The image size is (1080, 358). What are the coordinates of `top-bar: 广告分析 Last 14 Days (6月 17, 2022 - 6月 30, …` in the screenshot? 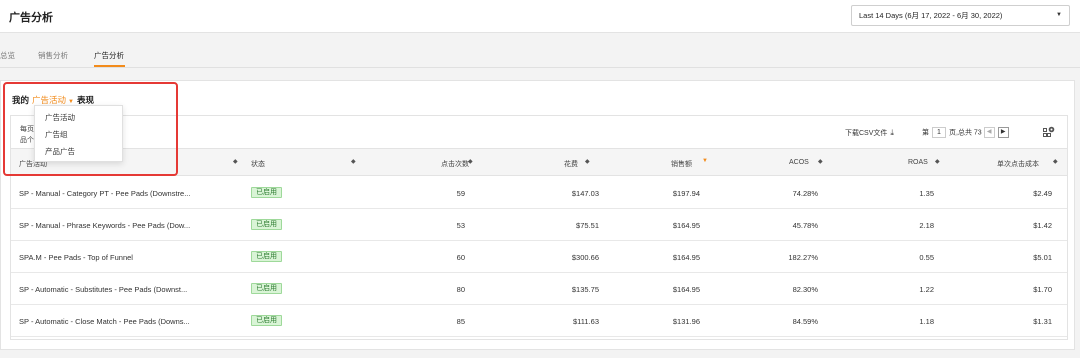 It's located at (540, 16).